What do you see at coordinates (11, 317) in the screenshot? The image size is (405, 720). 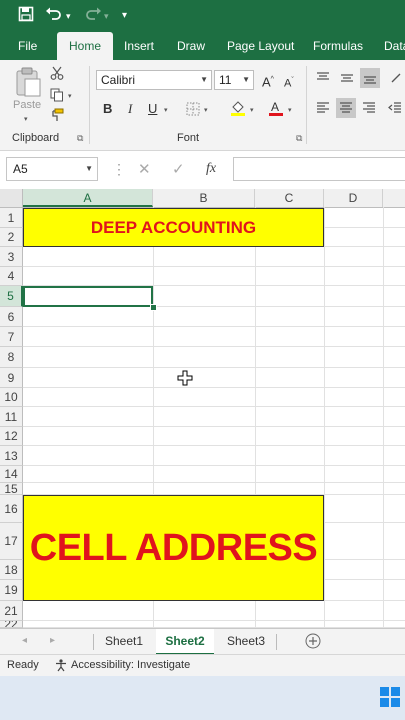 I see `row-header-6: 6` at bounding box center [11, 317].